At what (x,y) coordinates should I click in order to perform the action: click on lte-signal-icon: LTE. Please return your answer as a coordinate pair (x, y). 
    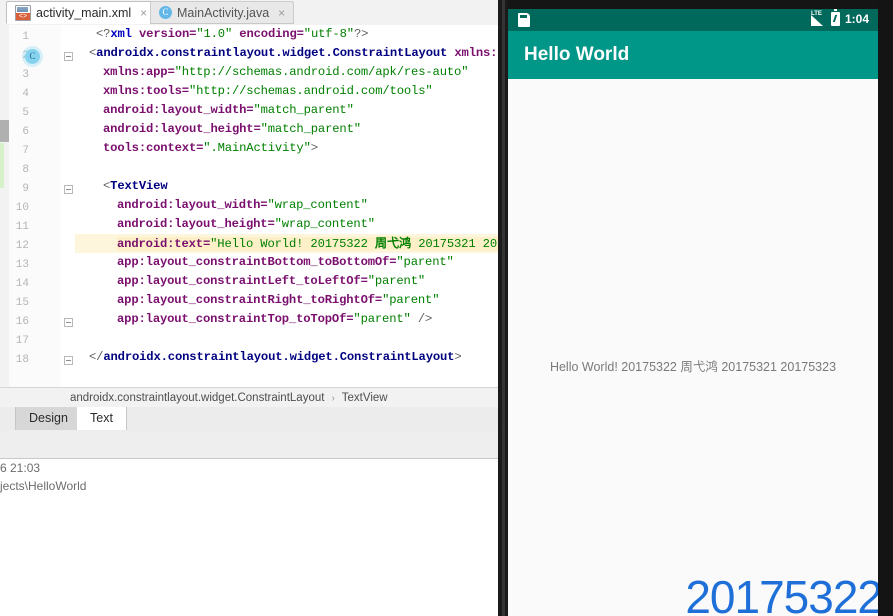
    Looking at the image, I should click on (818, 18).